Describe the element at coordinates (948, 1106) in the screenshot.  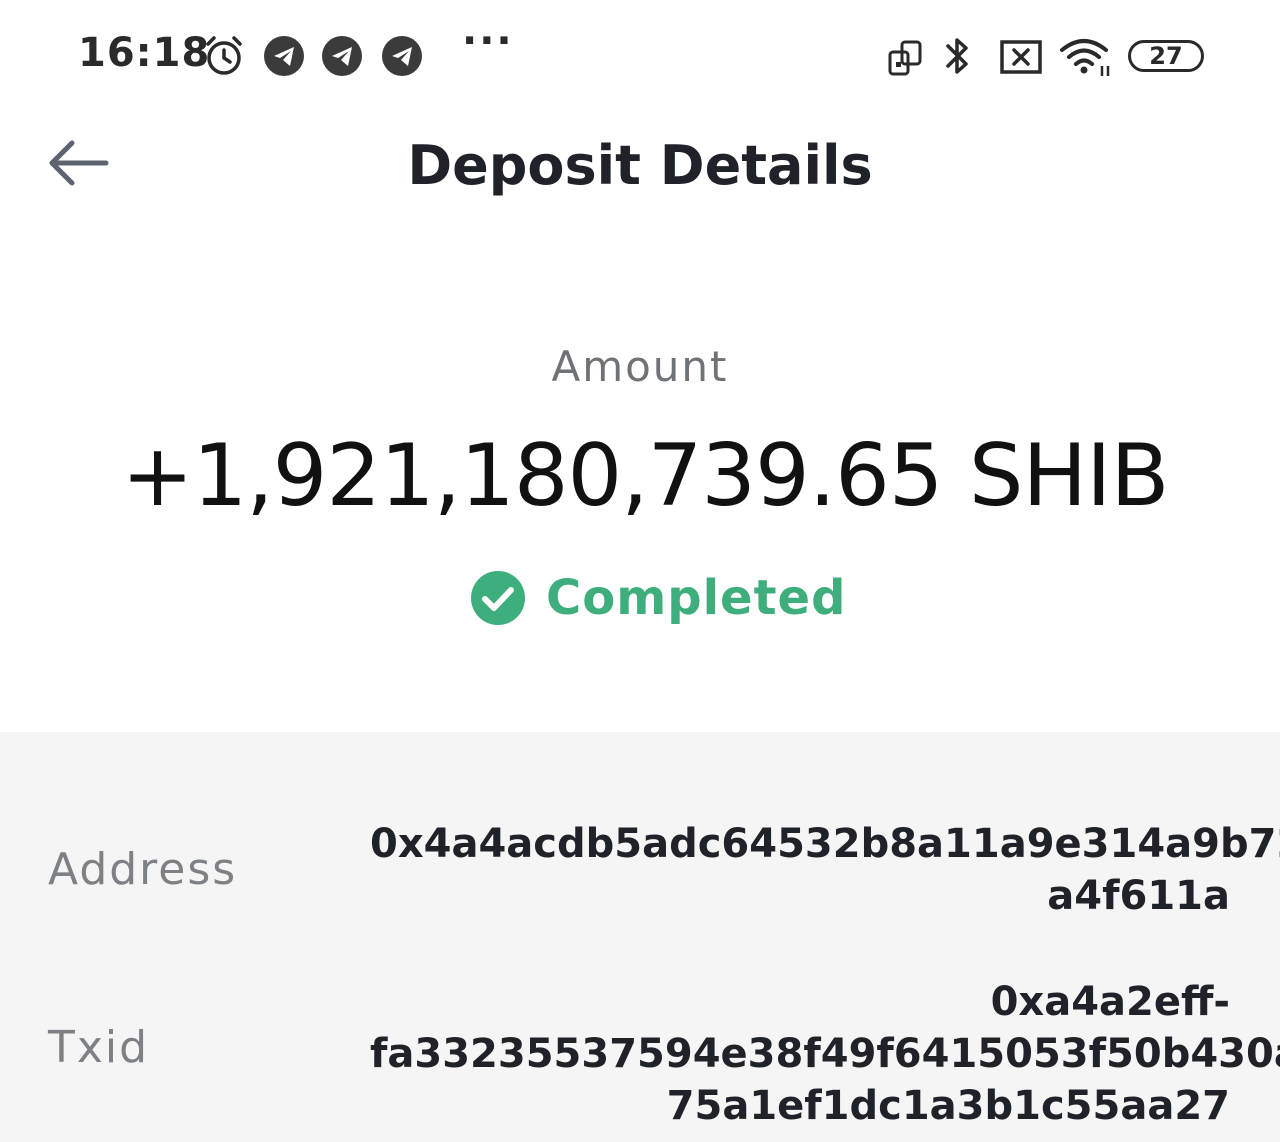
I see `txid-line: 75a1ef1dc1a3b1c55aa27` at that location.